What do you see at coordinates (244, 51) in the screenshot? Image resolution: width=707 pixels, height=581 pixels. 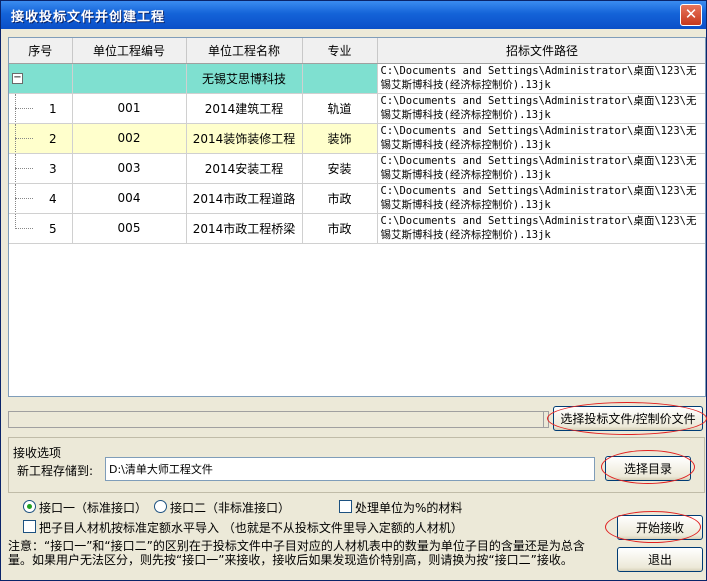 I see `header-name: 单位工程名称` at bounding box center [244, 51].